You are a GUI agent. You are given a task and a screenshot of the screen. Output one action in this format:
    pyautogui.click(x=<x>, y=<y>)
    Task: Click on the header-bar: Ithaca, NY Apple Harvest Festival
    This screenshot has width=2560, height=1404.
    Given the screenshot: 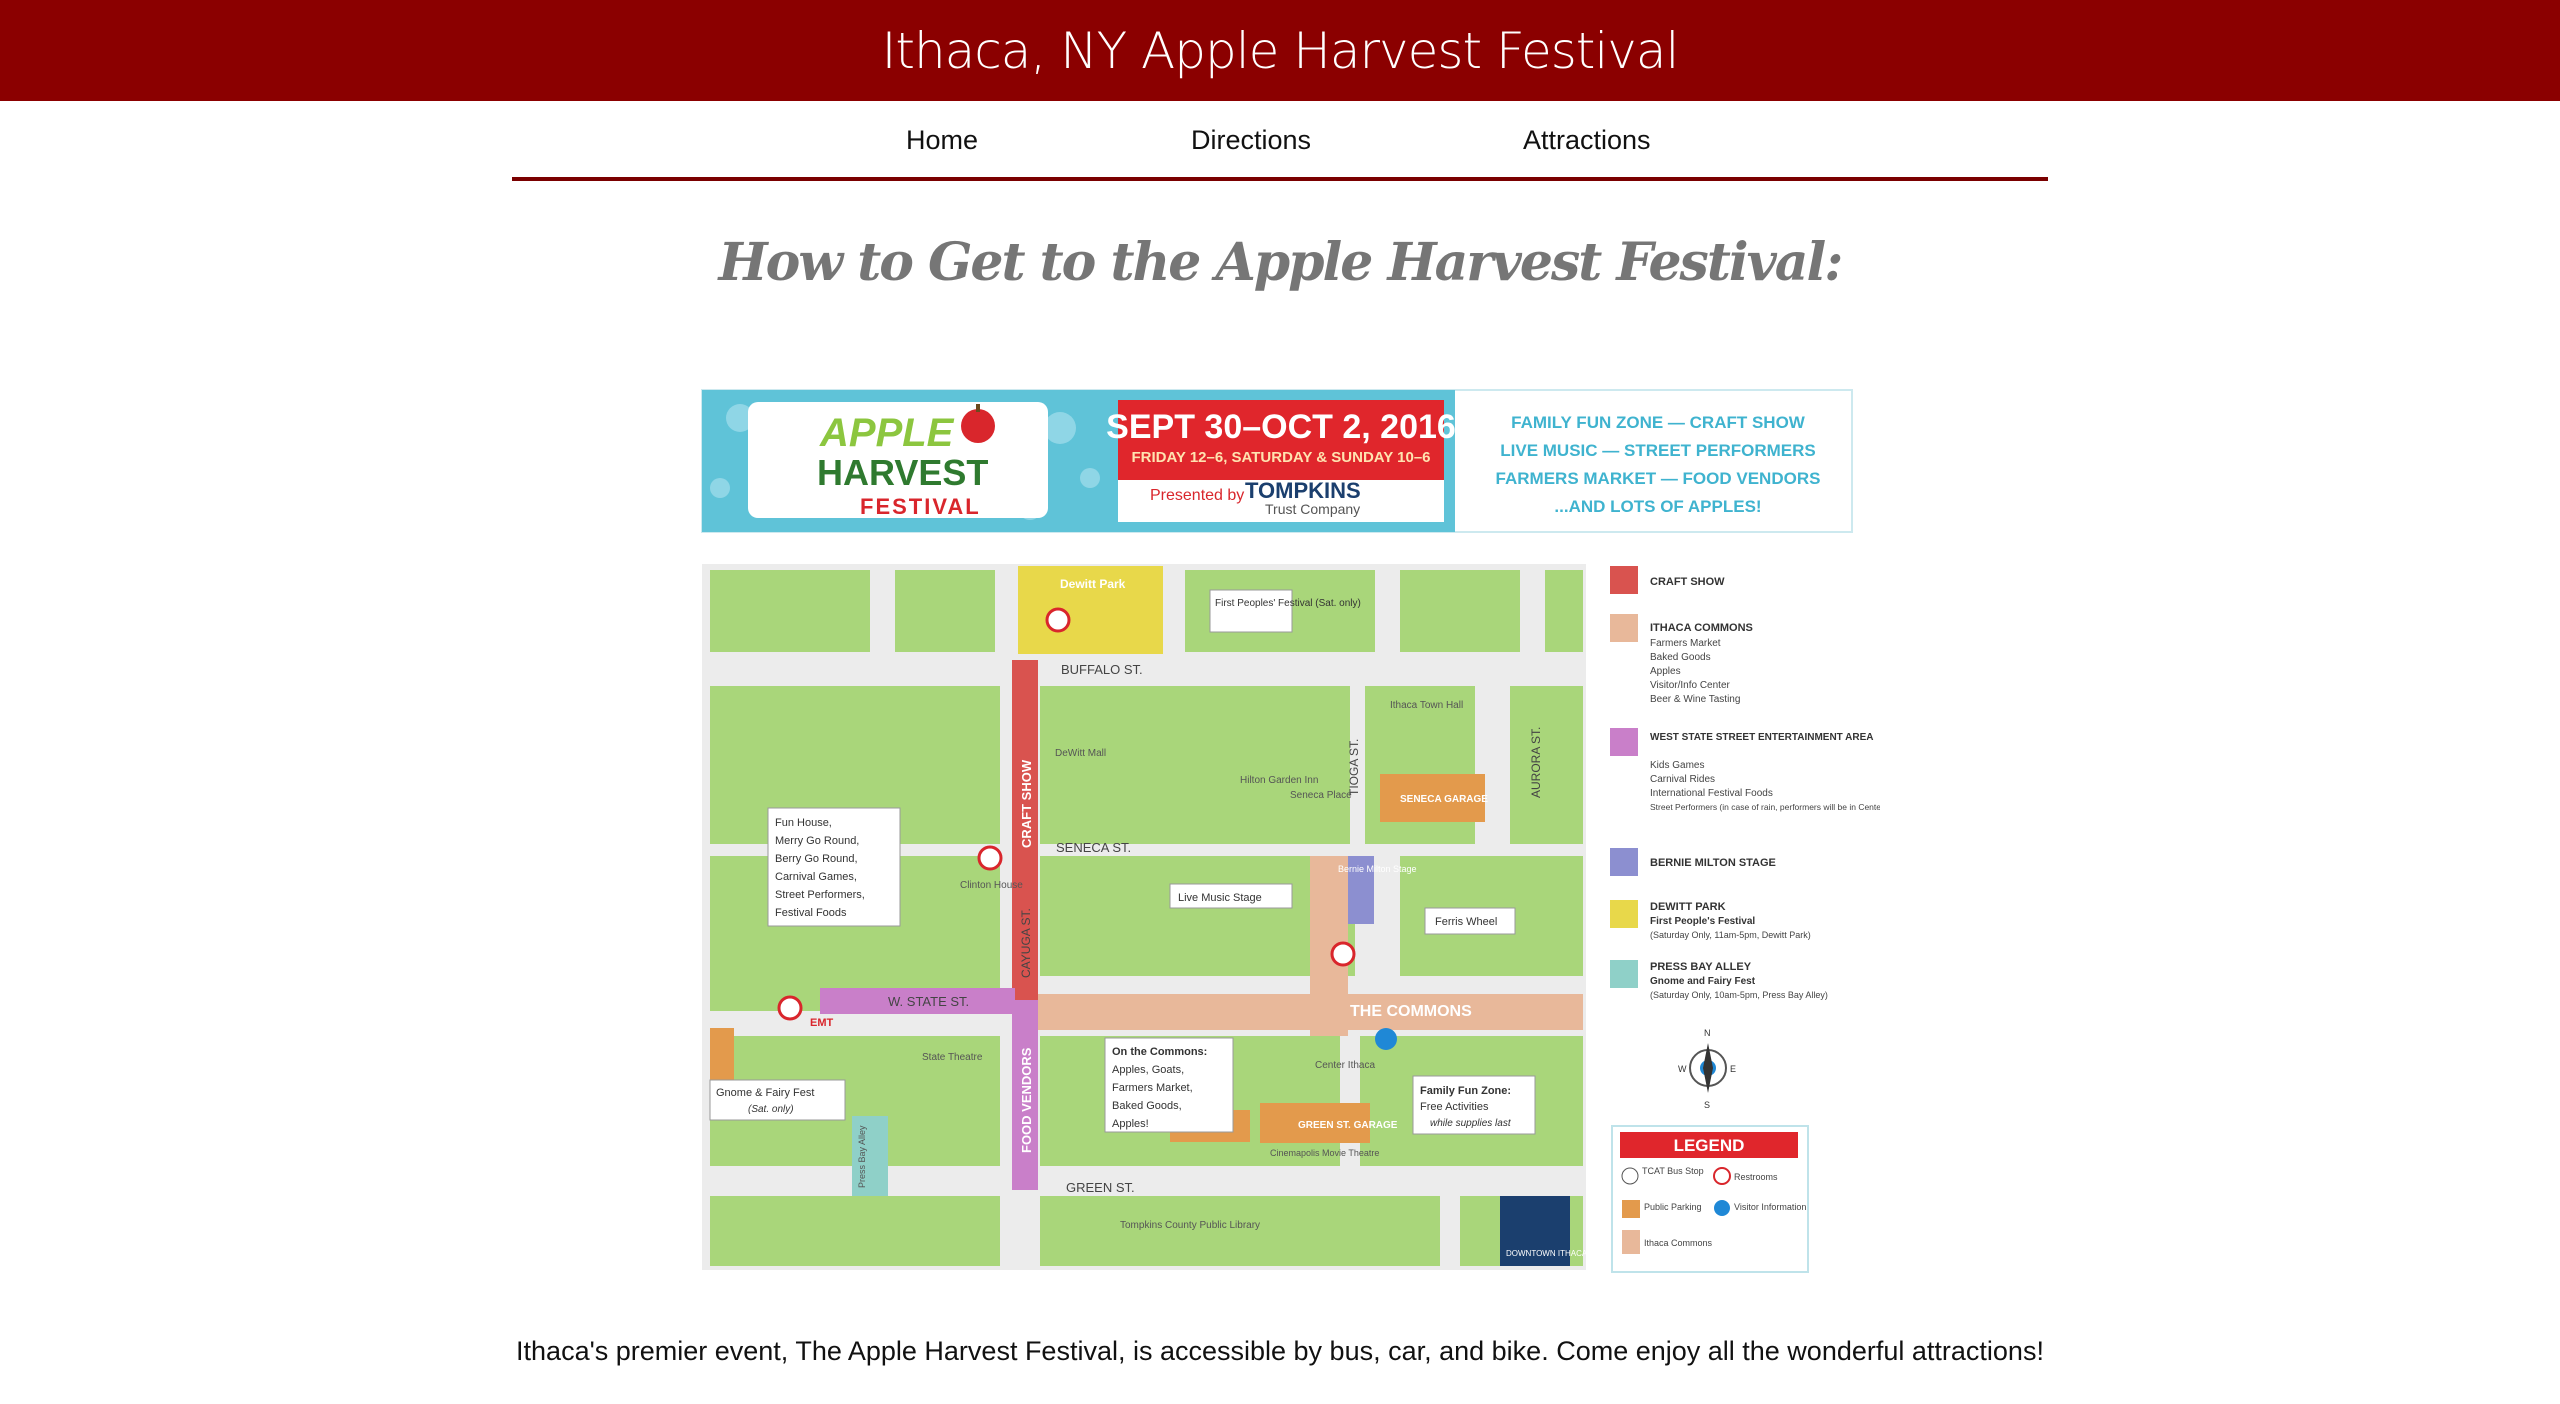 What is the action you would take?
    pyautogui.click(x=1280, y=50)
    